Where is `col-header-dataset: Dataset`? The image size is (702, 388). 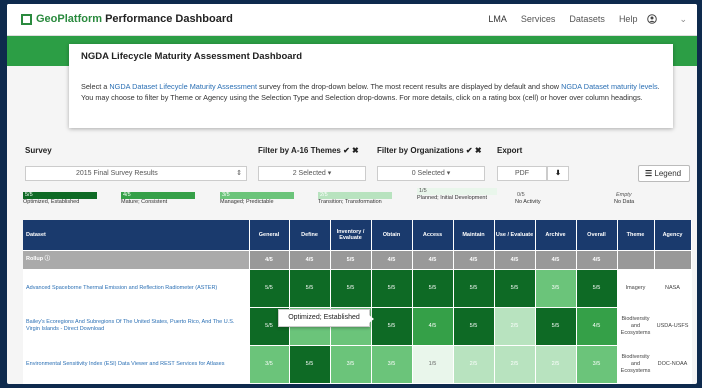
col-header-dataset: Dataset is located at coordinates (136, 235).